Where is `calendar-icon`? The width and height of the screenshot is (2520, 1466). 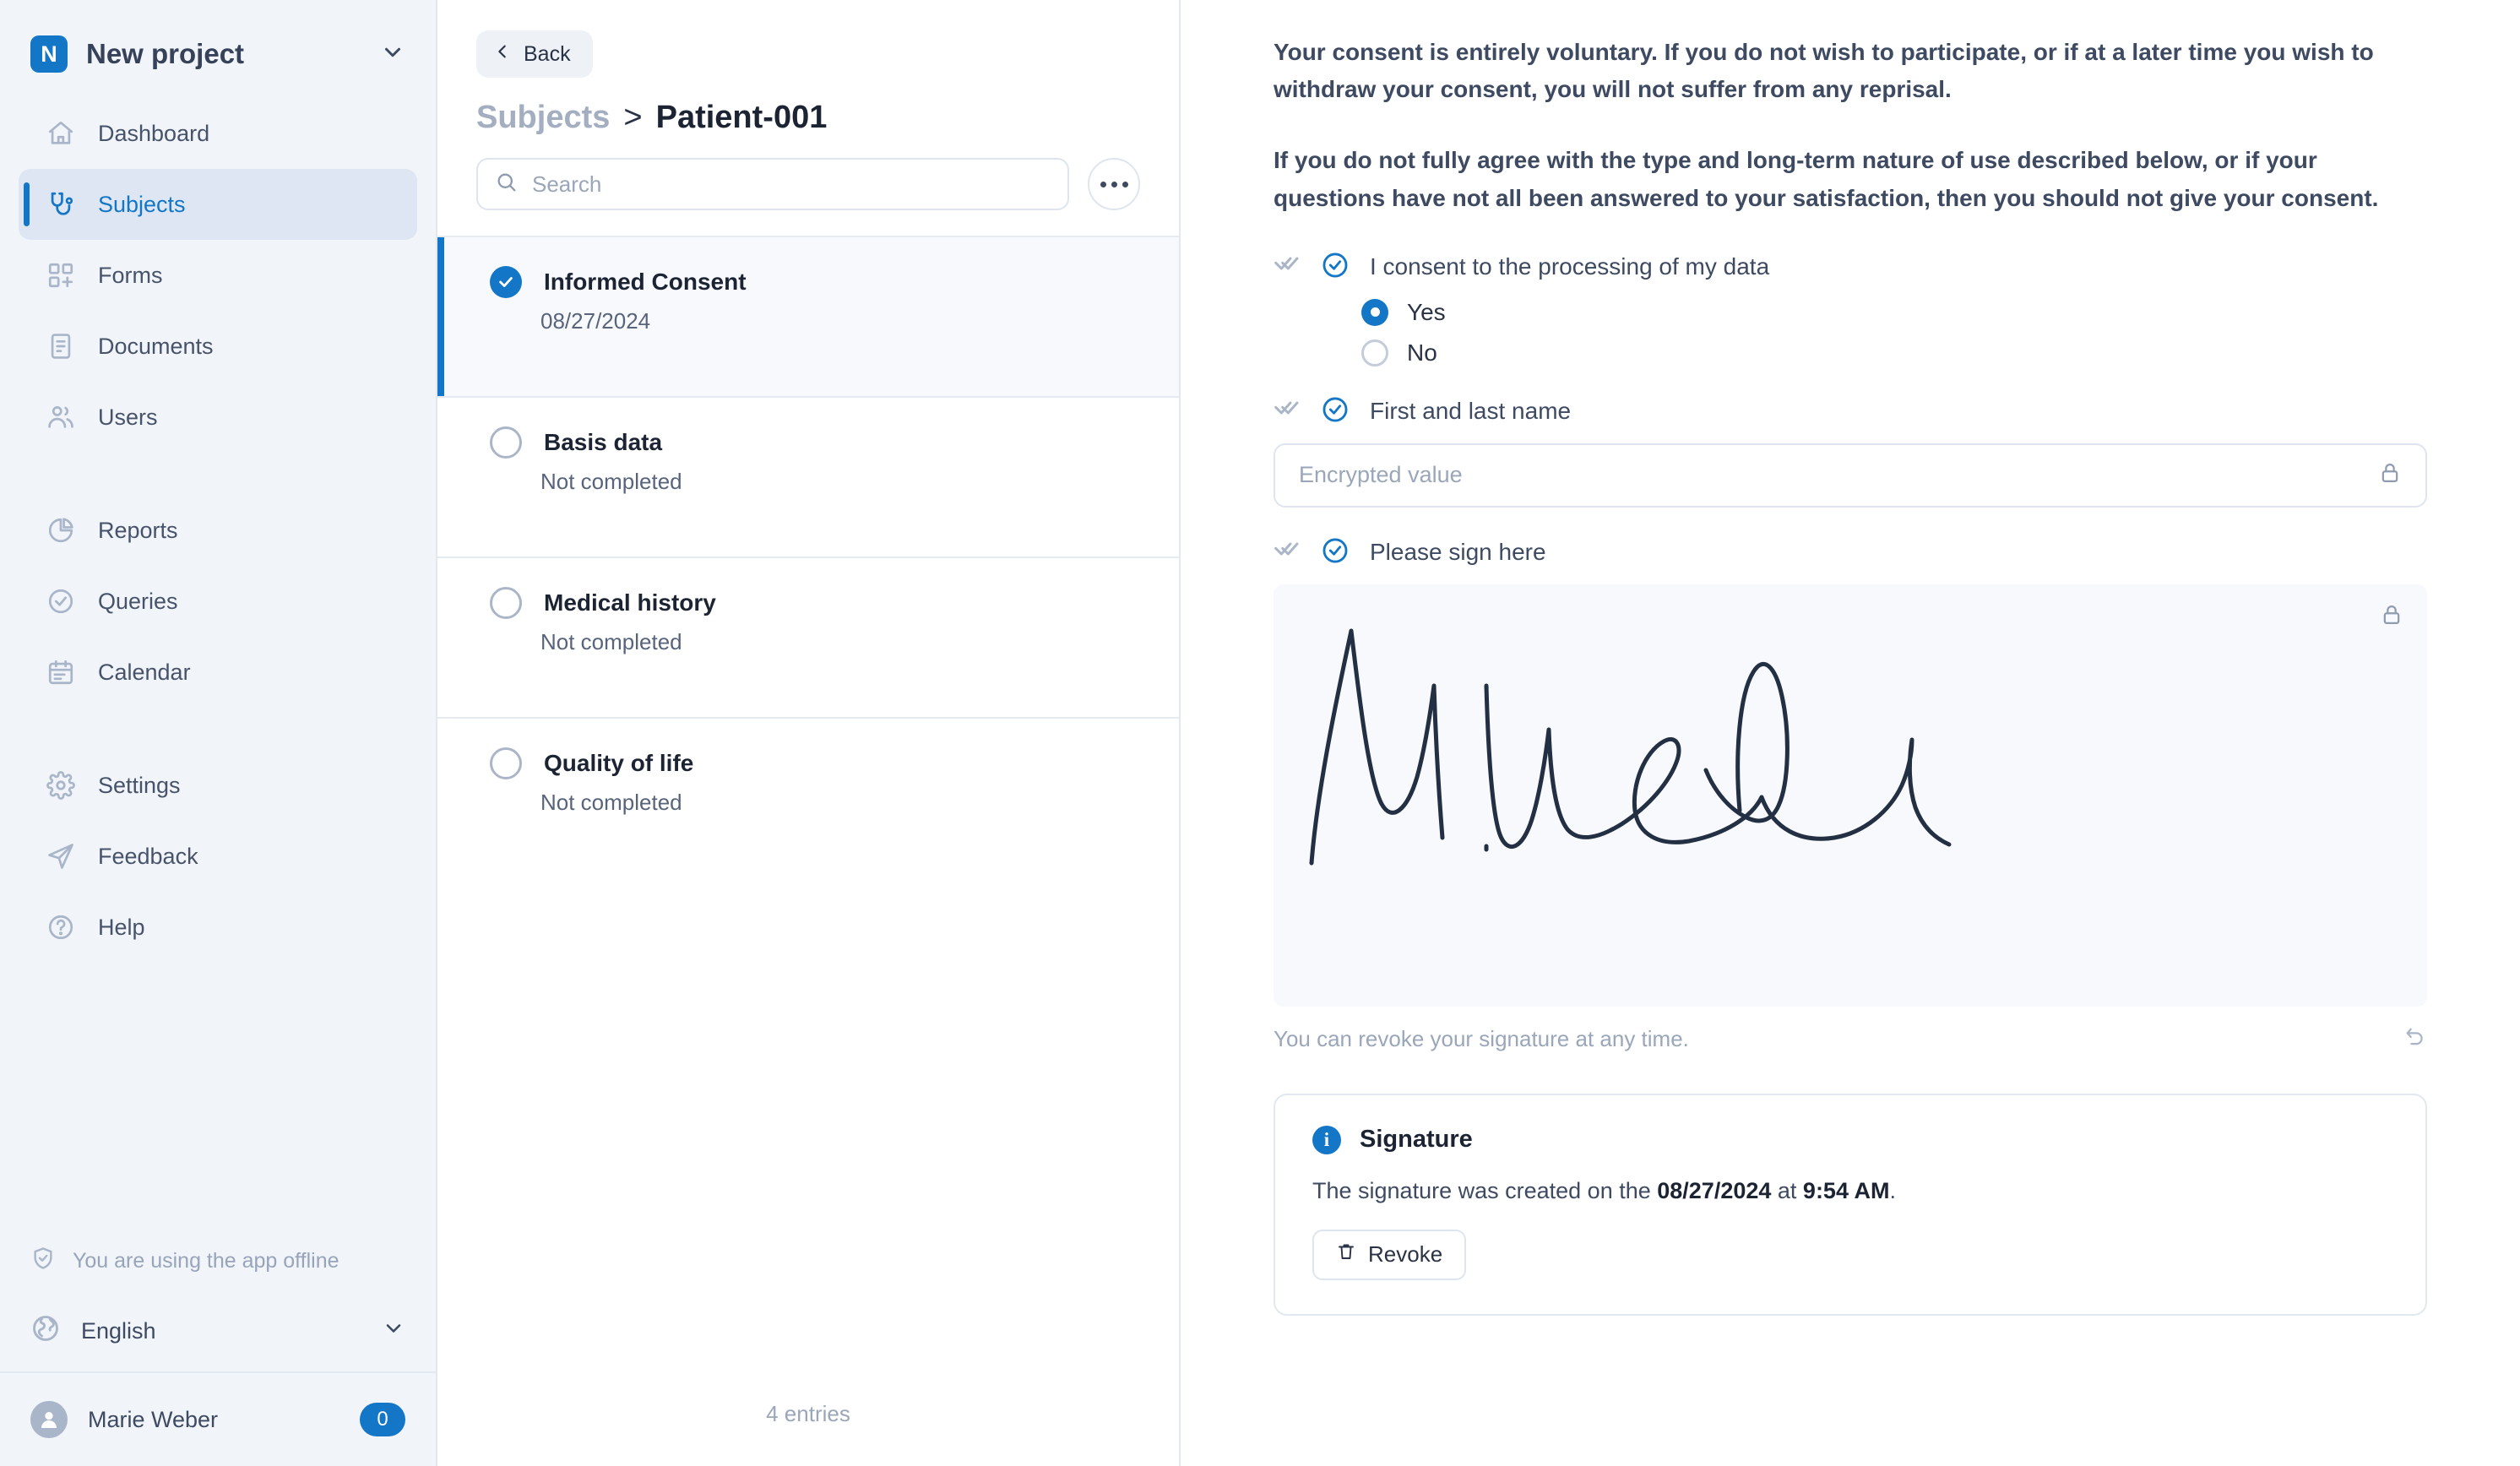 calendar-icon is located at coordinates (61, 672).